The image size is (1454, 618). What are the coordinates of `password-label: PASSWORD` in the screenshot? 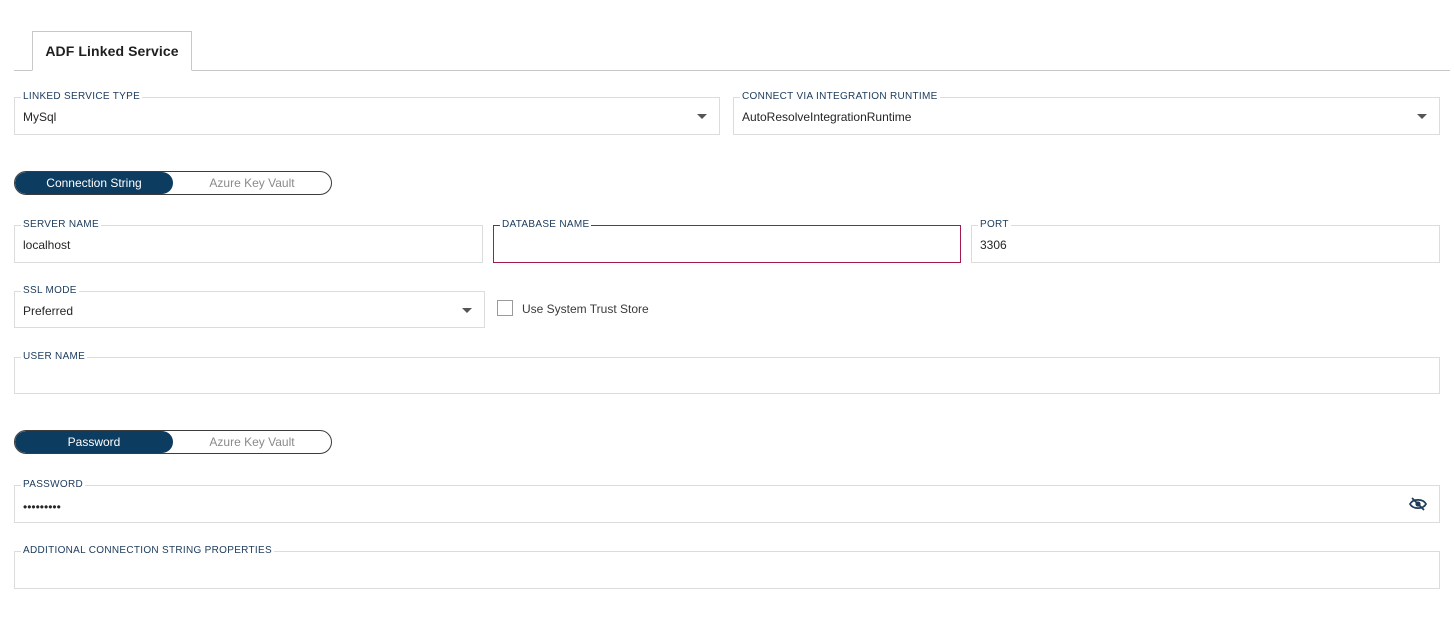 It's located at (53, 485).